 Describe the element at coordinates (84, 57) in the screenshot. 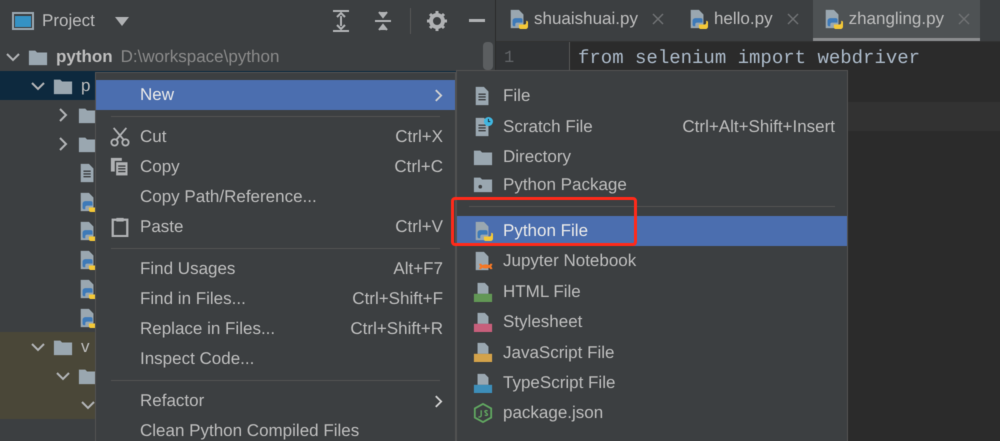

I see `tree-label: python` at that location.